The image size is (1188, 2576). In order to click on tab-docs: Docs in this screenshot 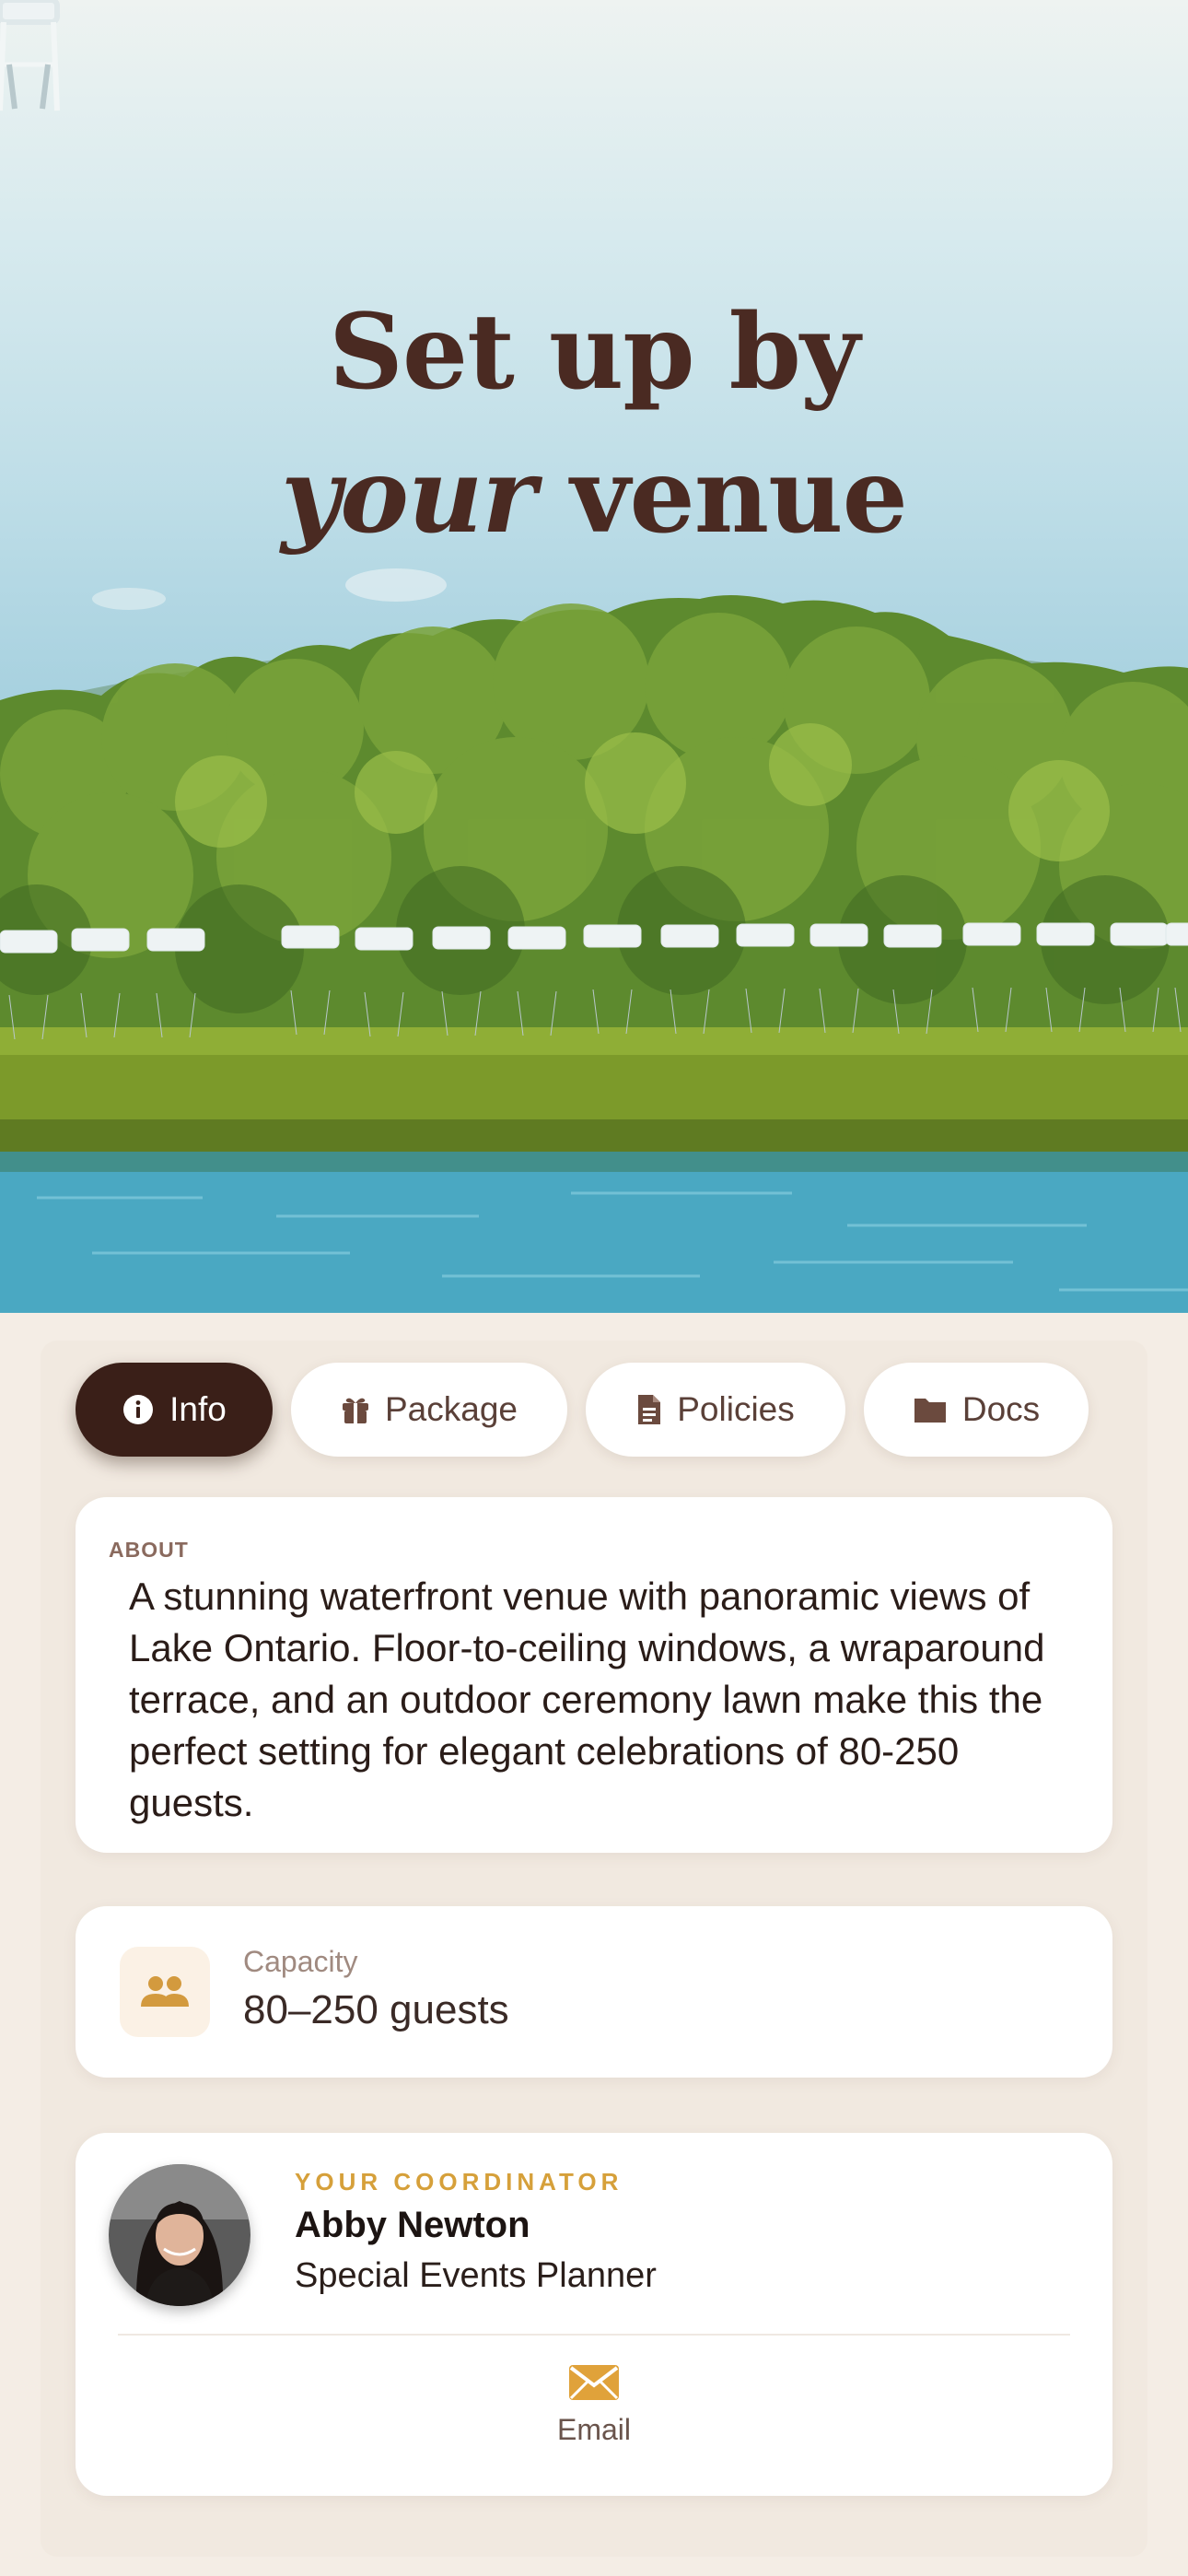, I will do `click(976, 1410)`.